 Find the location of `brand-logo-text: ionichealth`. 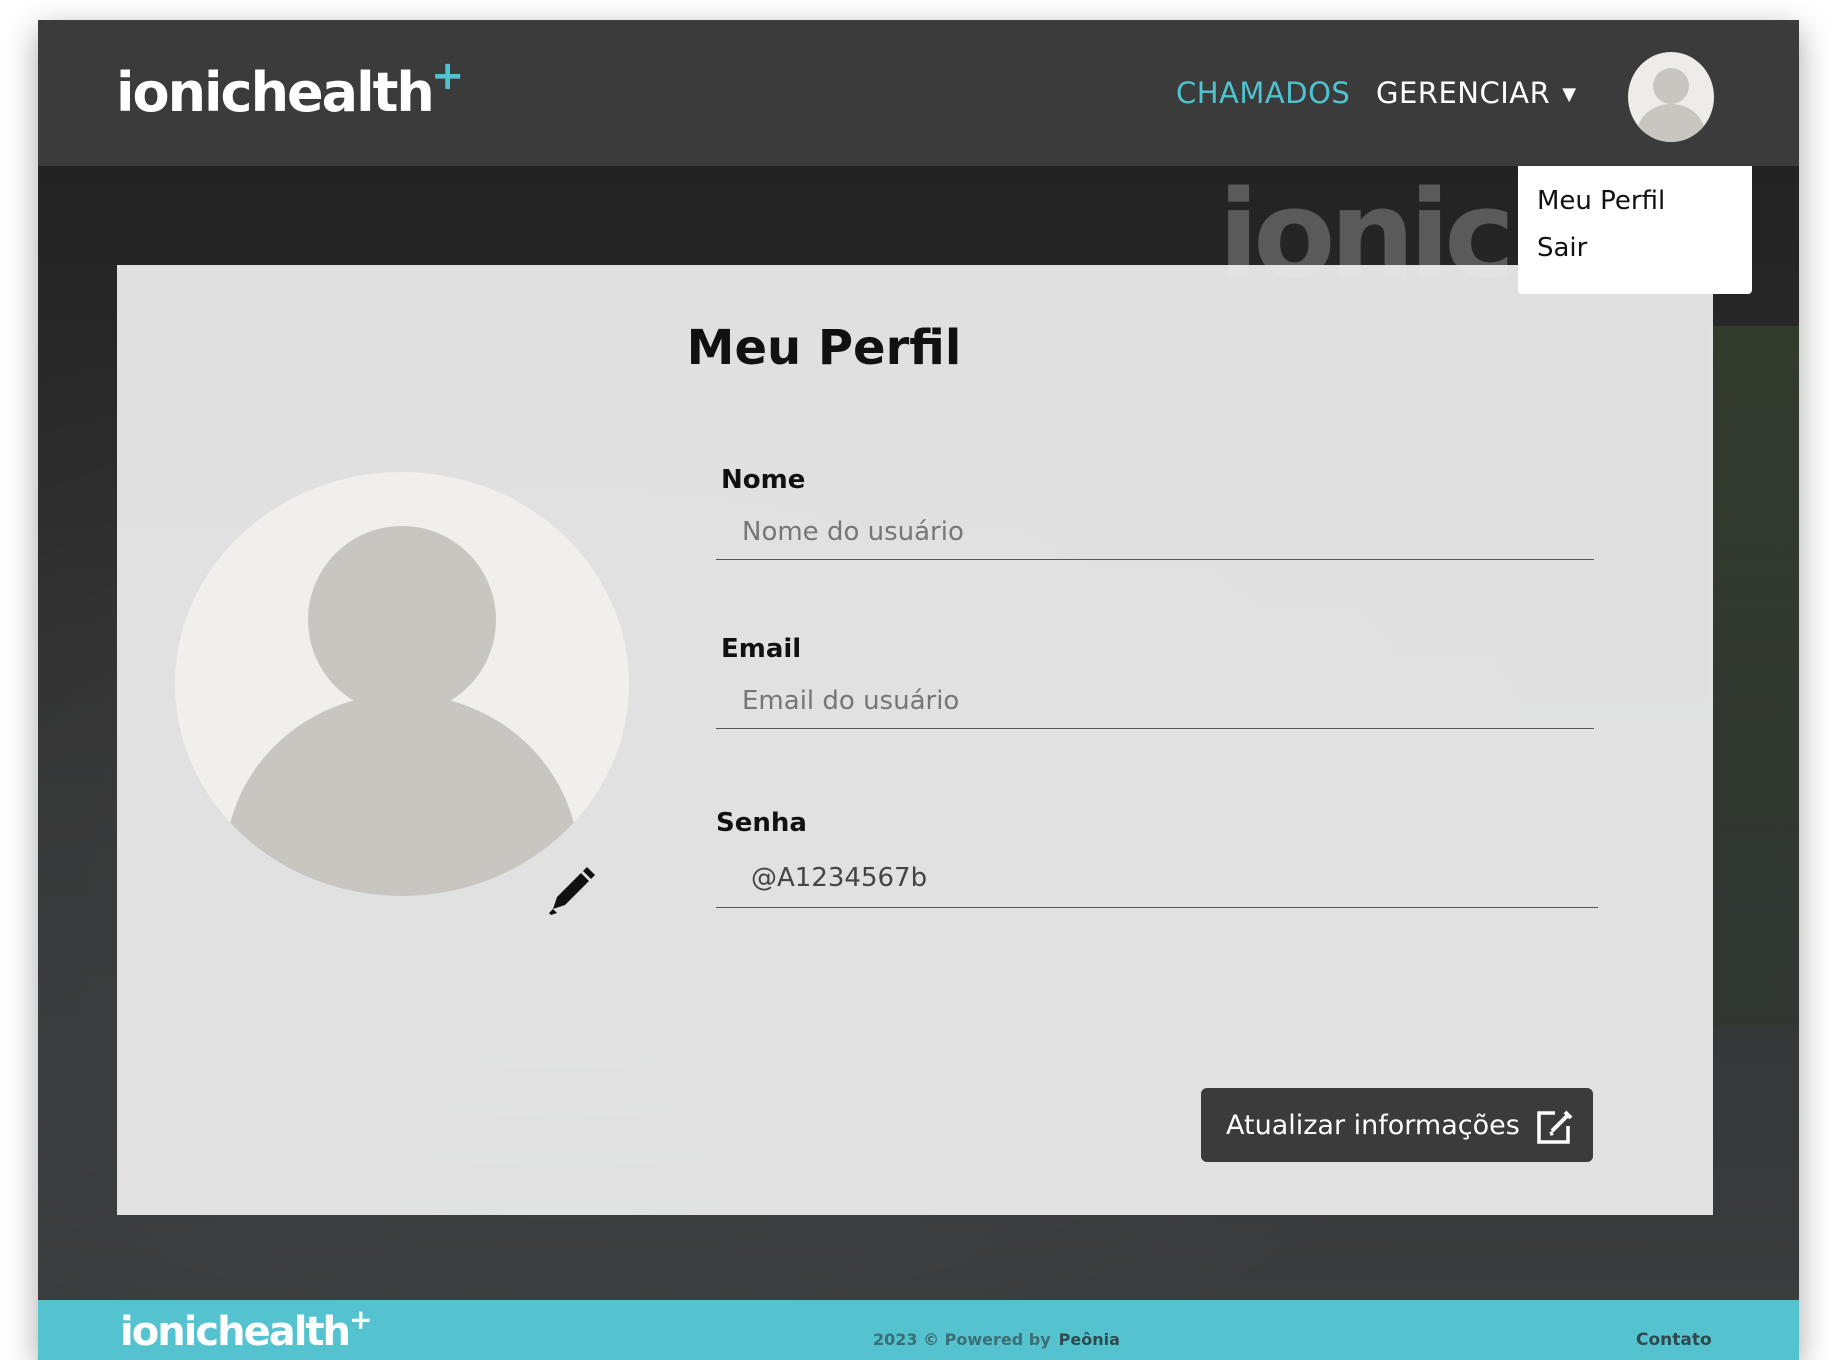

brand-logo-text: ionichealth is located at coordinates (275, 92).